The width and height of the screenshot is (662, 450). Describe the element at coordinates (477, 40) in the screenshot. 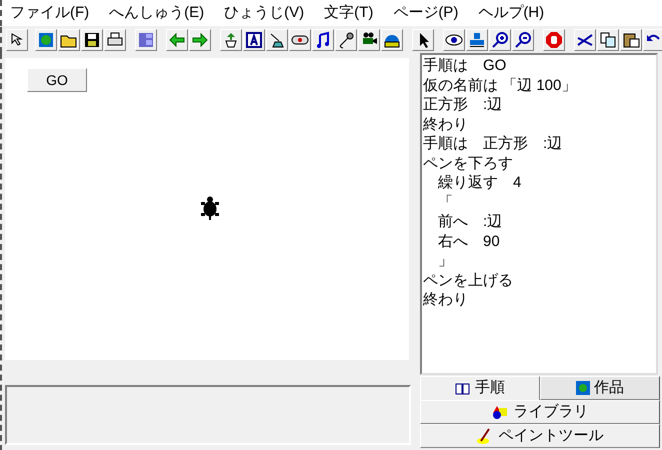

I see `stamp-icon` at that location.